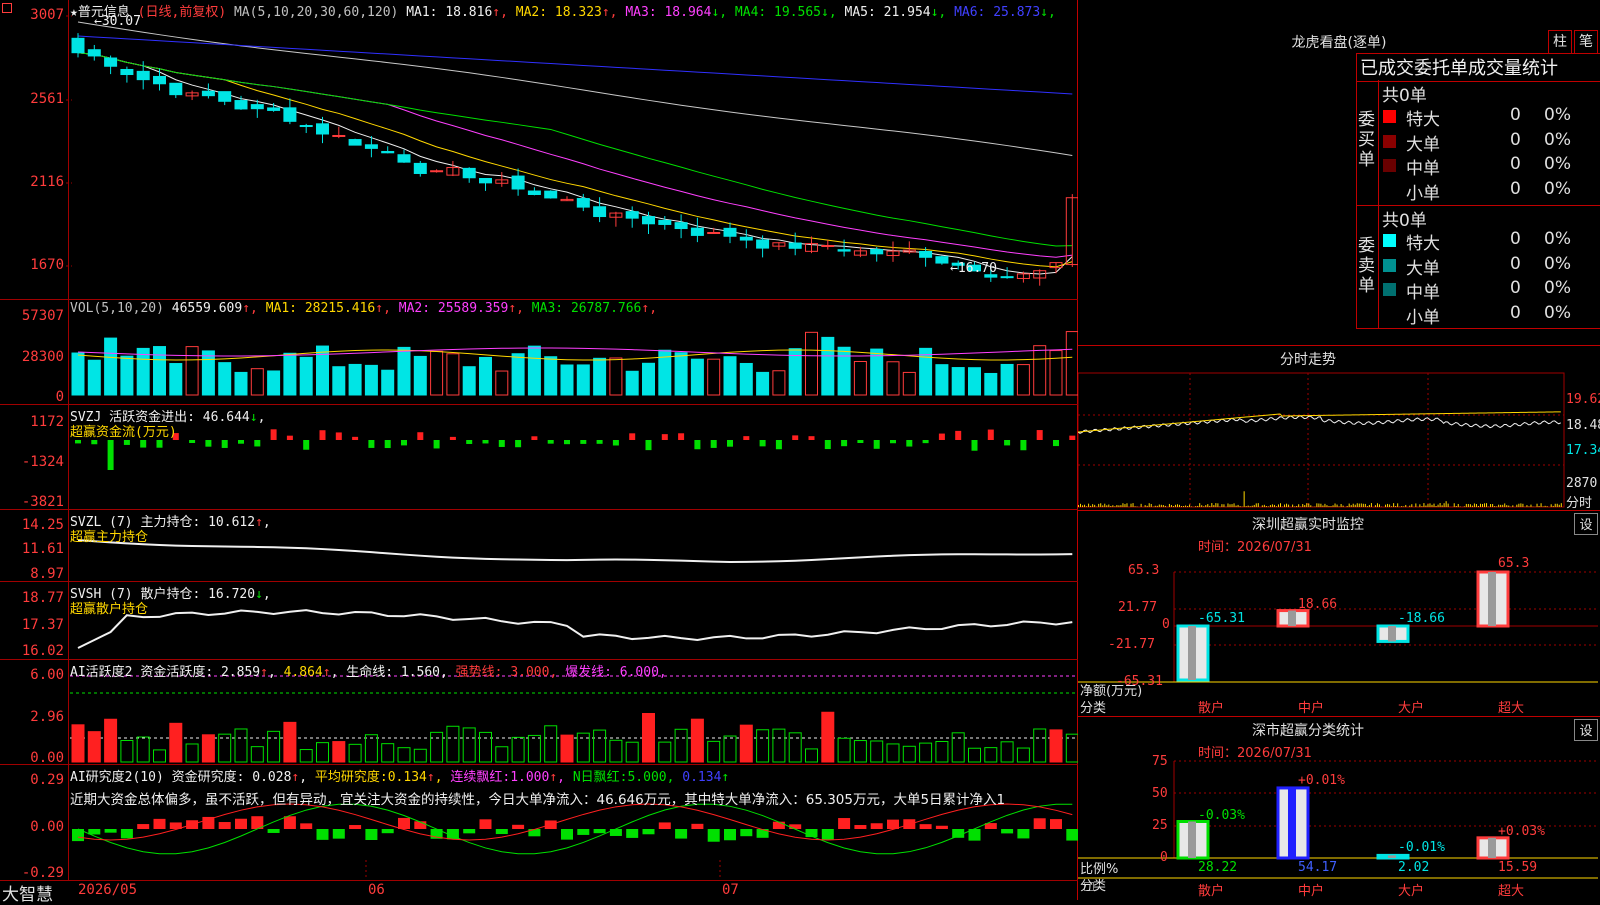 The width and height of the screenshot is (1600, 905). I want to click on svsh-y-tick: 17.37, so click(33, 625).